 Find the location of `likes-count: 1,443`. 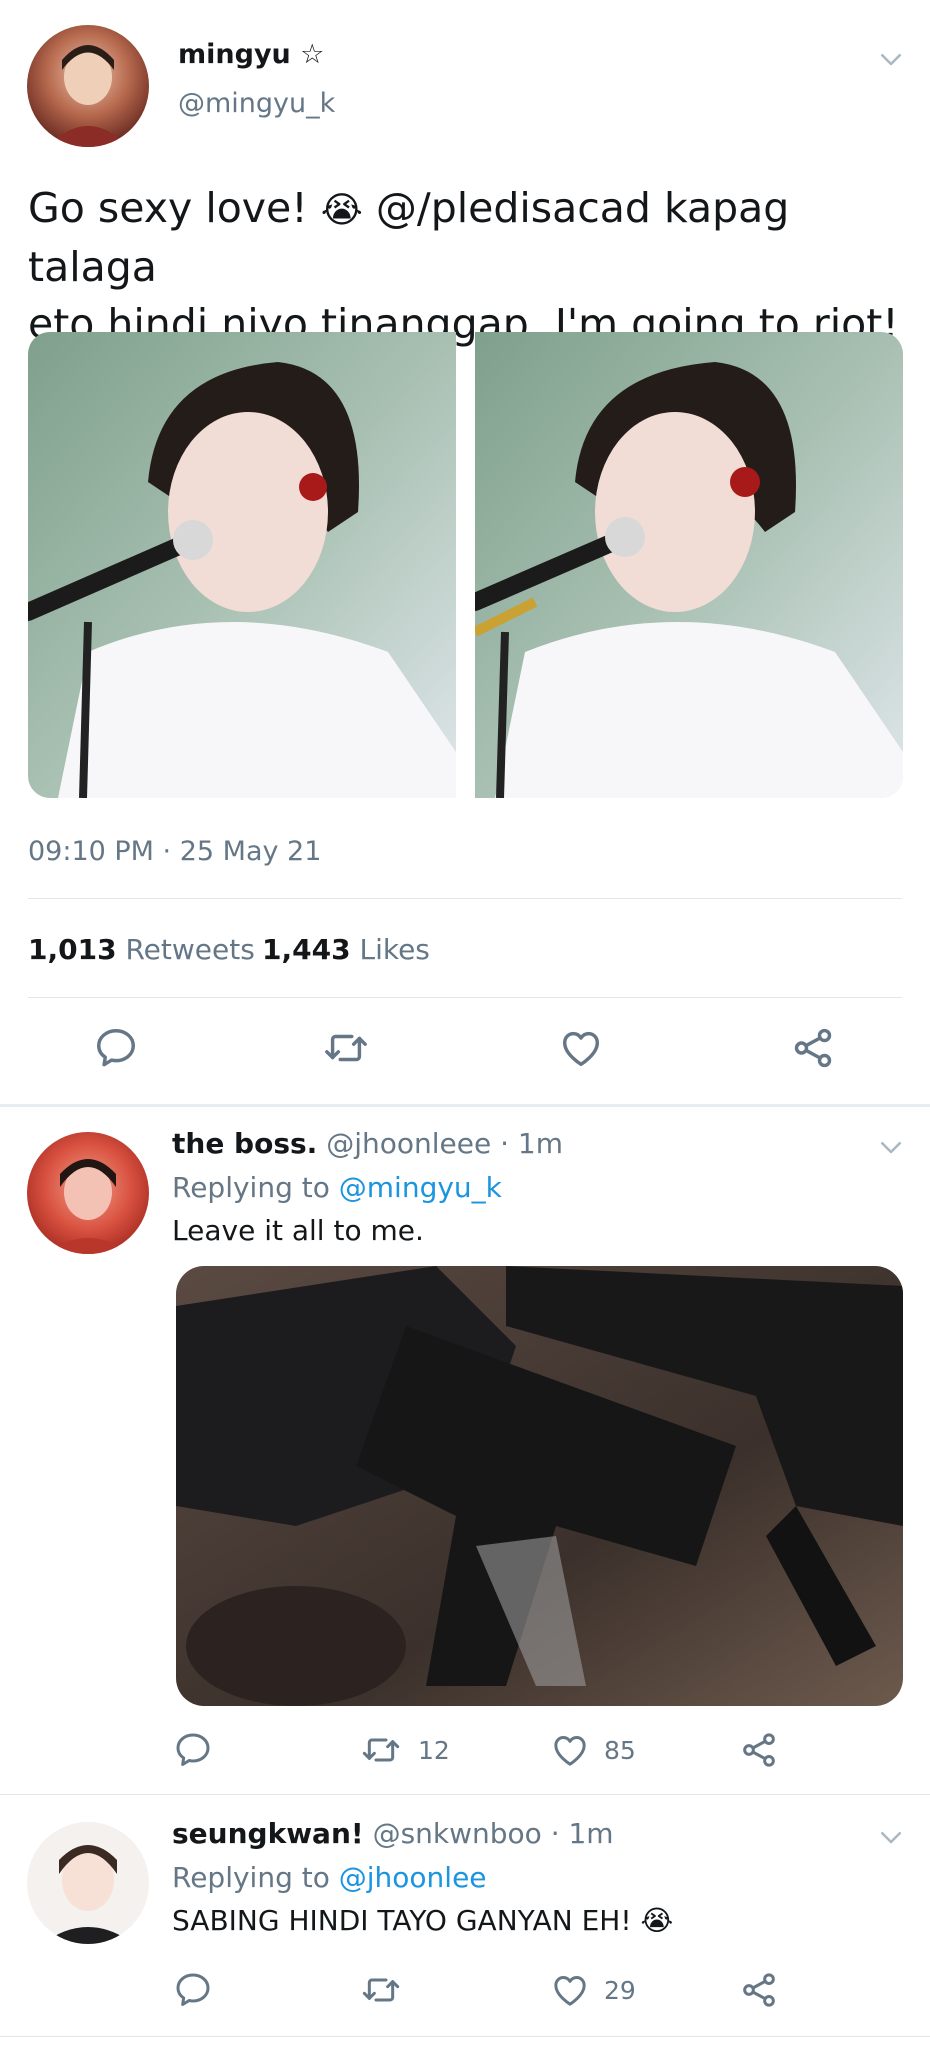

likes-count: 1,443 is located at coordinates (306, 949).